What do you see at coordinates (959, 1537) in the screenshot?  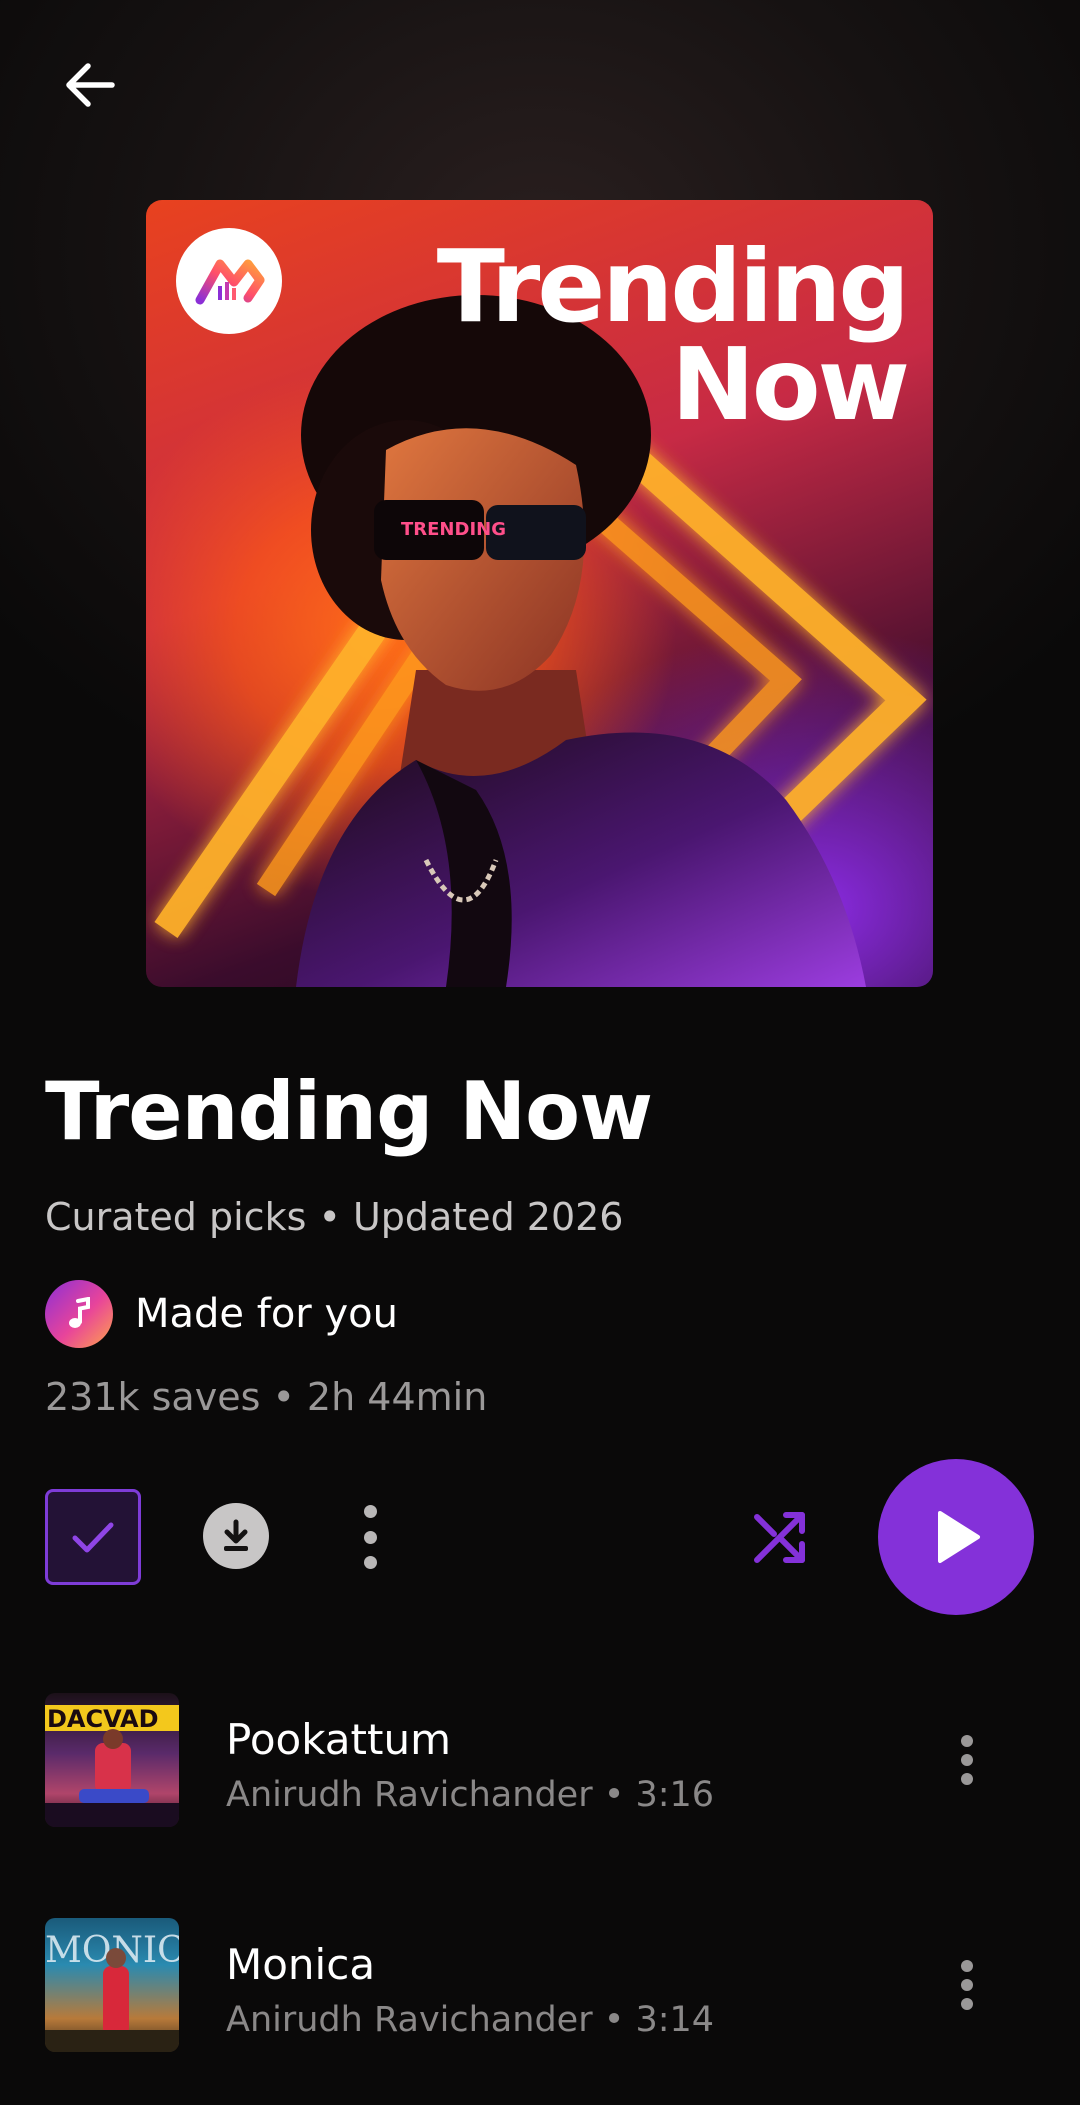 I see `play-icon` at bounding box center [959, 1537].